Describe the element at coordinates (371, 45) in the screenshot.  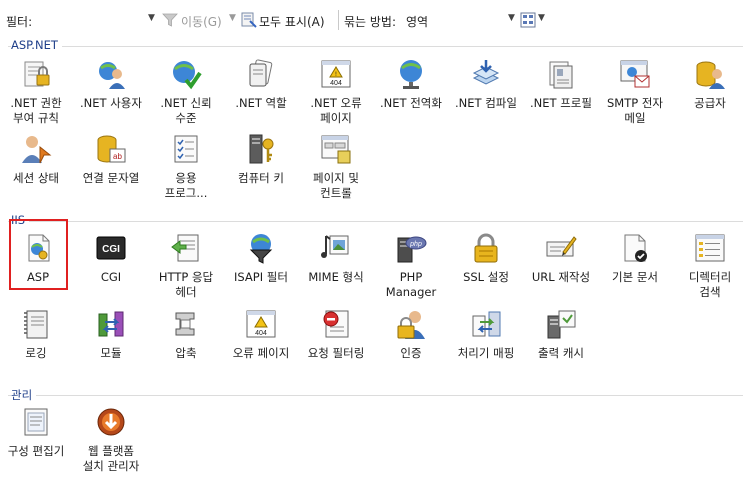
I see `group-header-aspnet: ASP.NET` at that location.